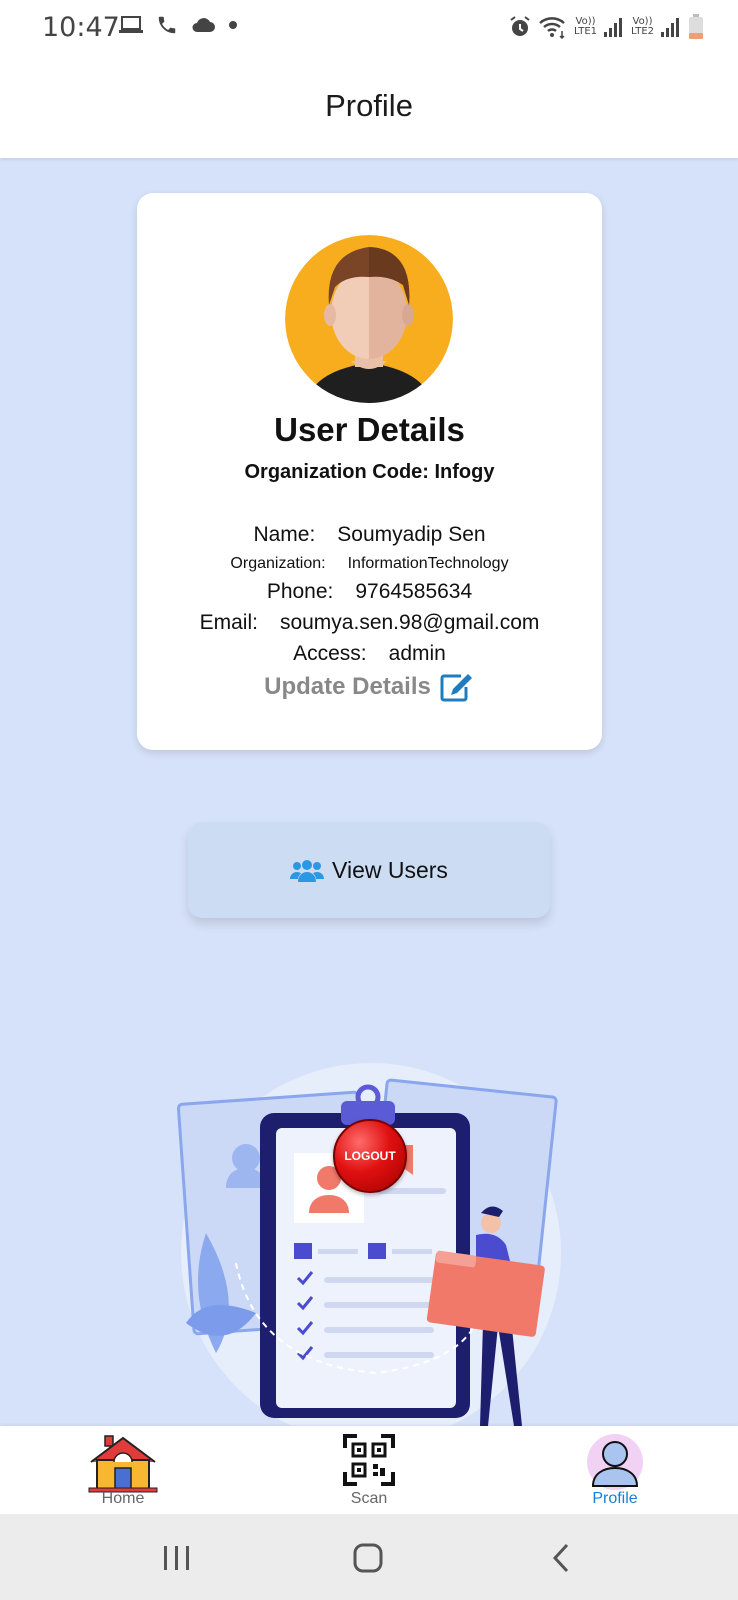 This screenshot has width=738, height=1600. Describe the element at coordinates (278, 563) in the screenshot. I see `organization-label: Organization:` at that location.